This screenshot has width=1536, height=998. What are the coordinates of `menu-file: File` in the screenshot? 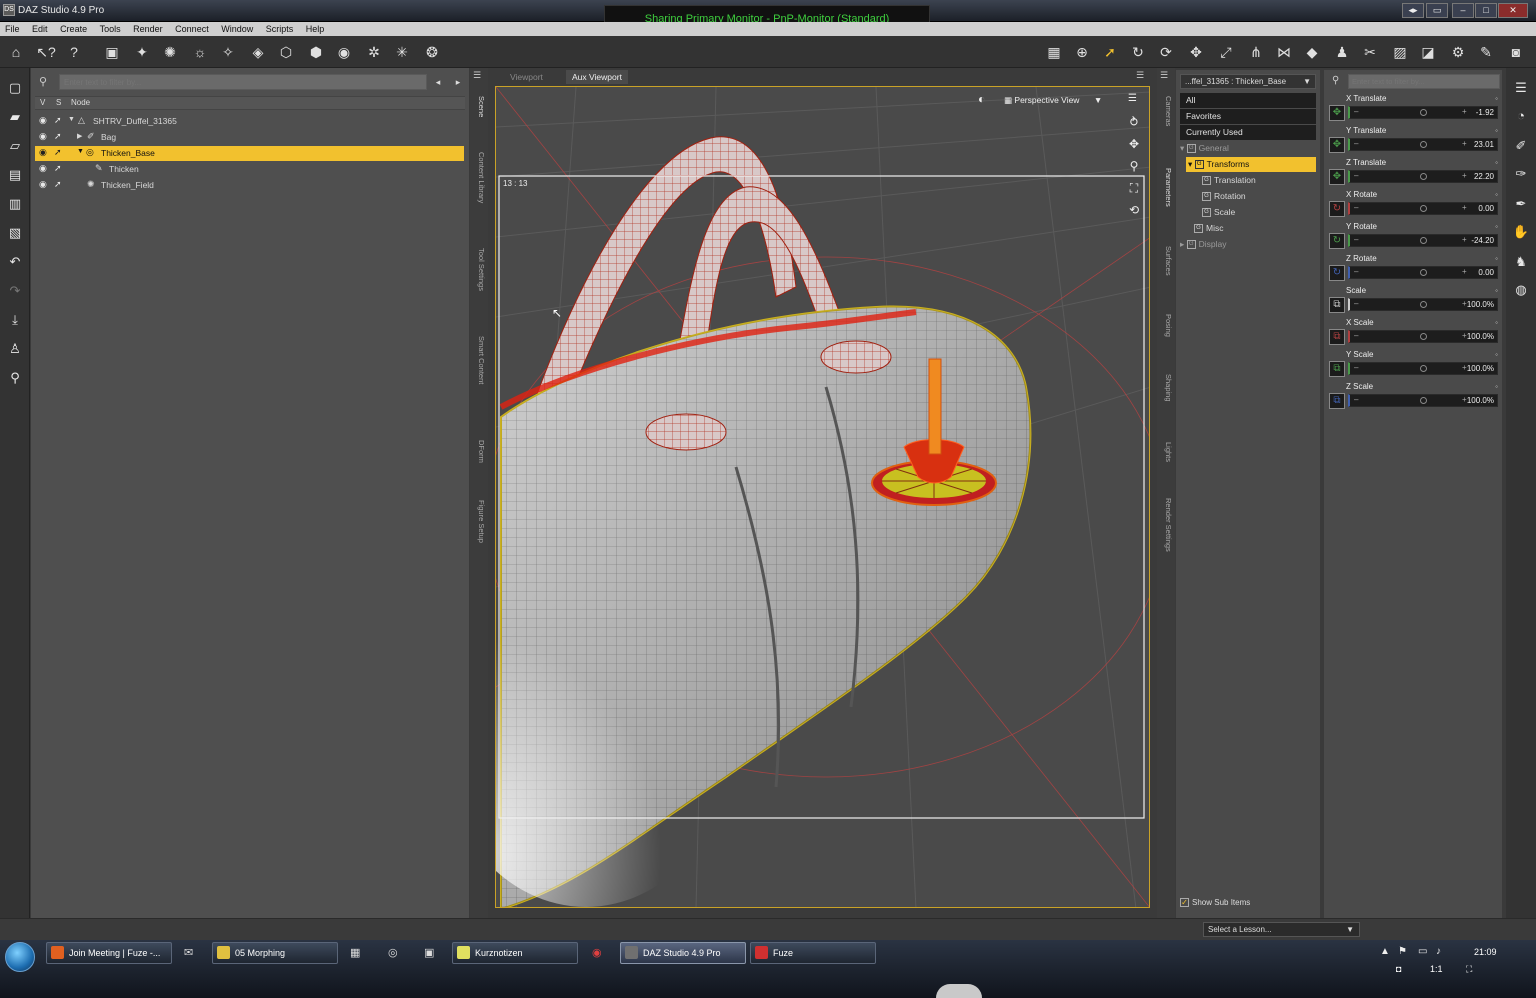 It's located at (12, 29).